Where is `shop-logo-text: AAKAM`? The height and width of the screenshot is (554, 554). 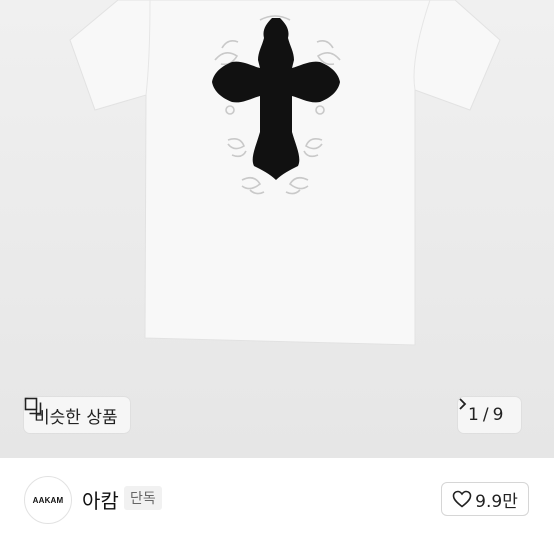
shop-logo-text: AAKAM is located at coordinates (48, 500).